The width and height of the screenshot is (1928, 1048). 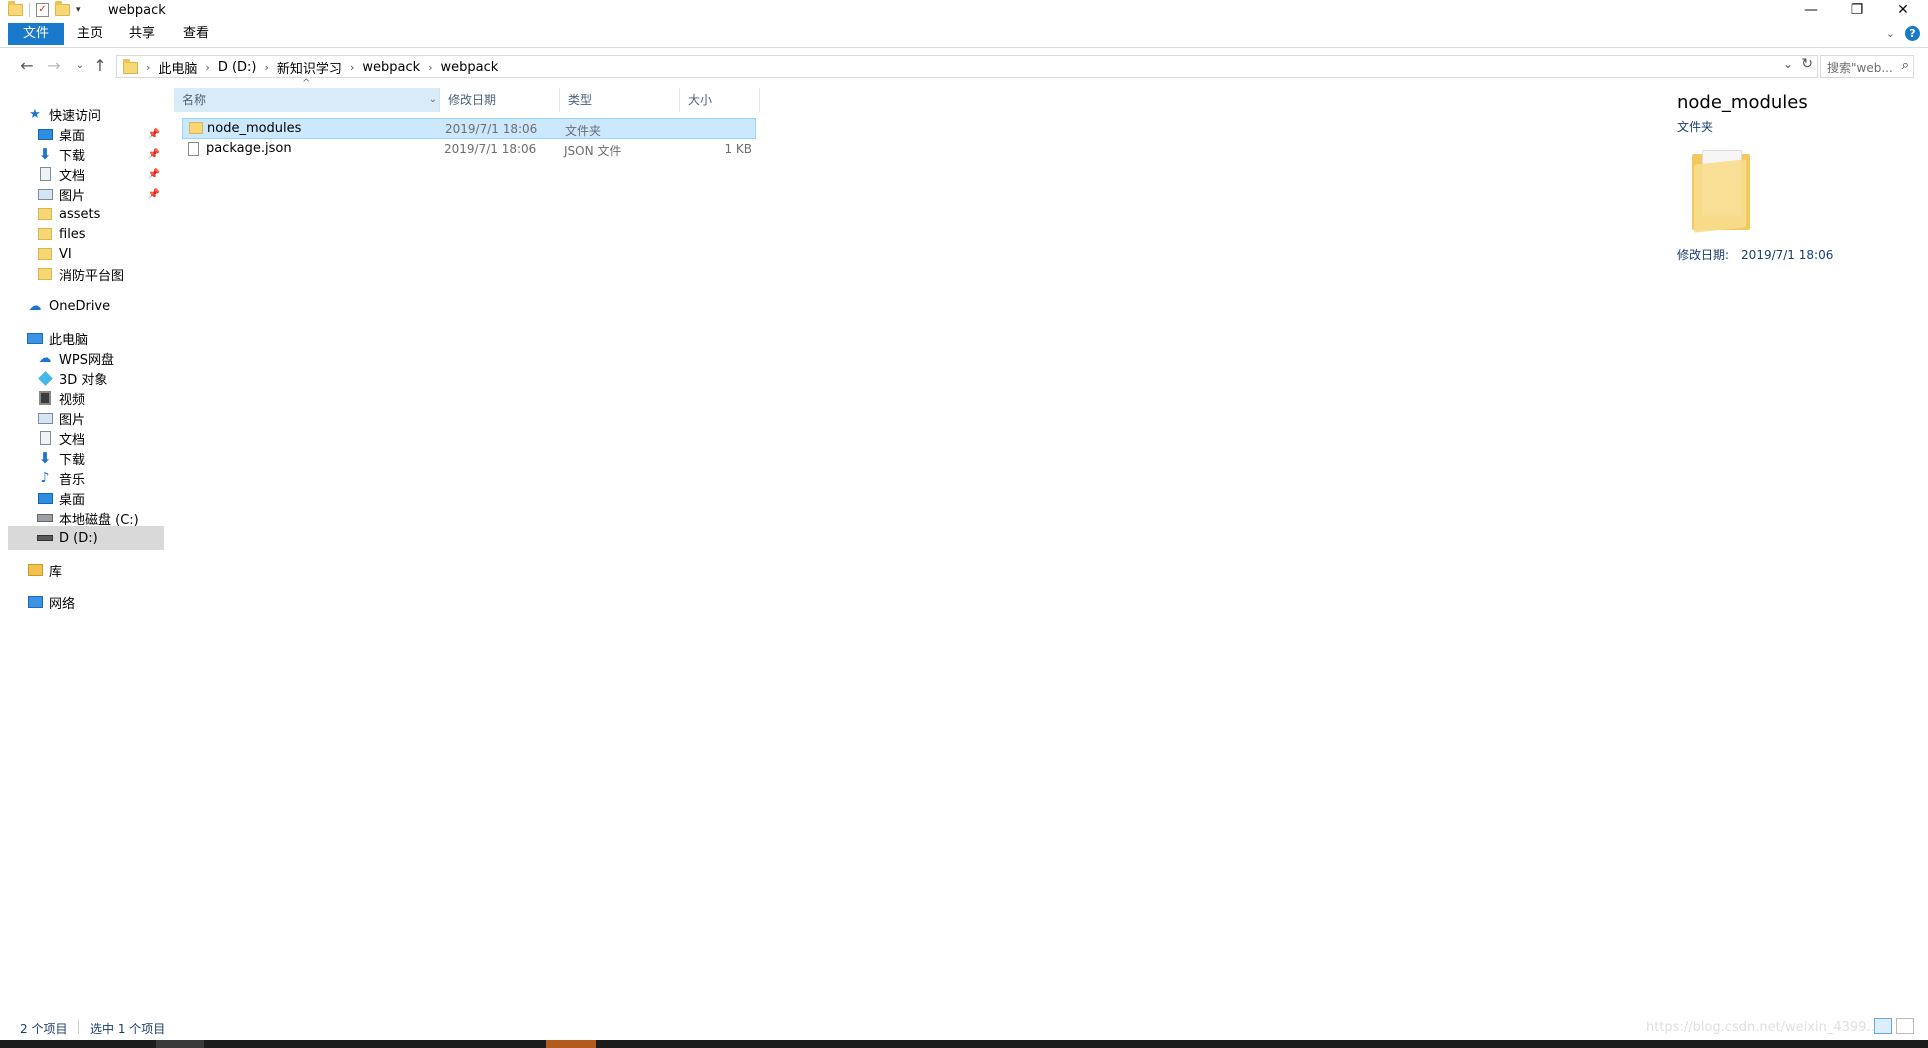 I want to click on file-name: node_modules, so click(x=254, y=128).